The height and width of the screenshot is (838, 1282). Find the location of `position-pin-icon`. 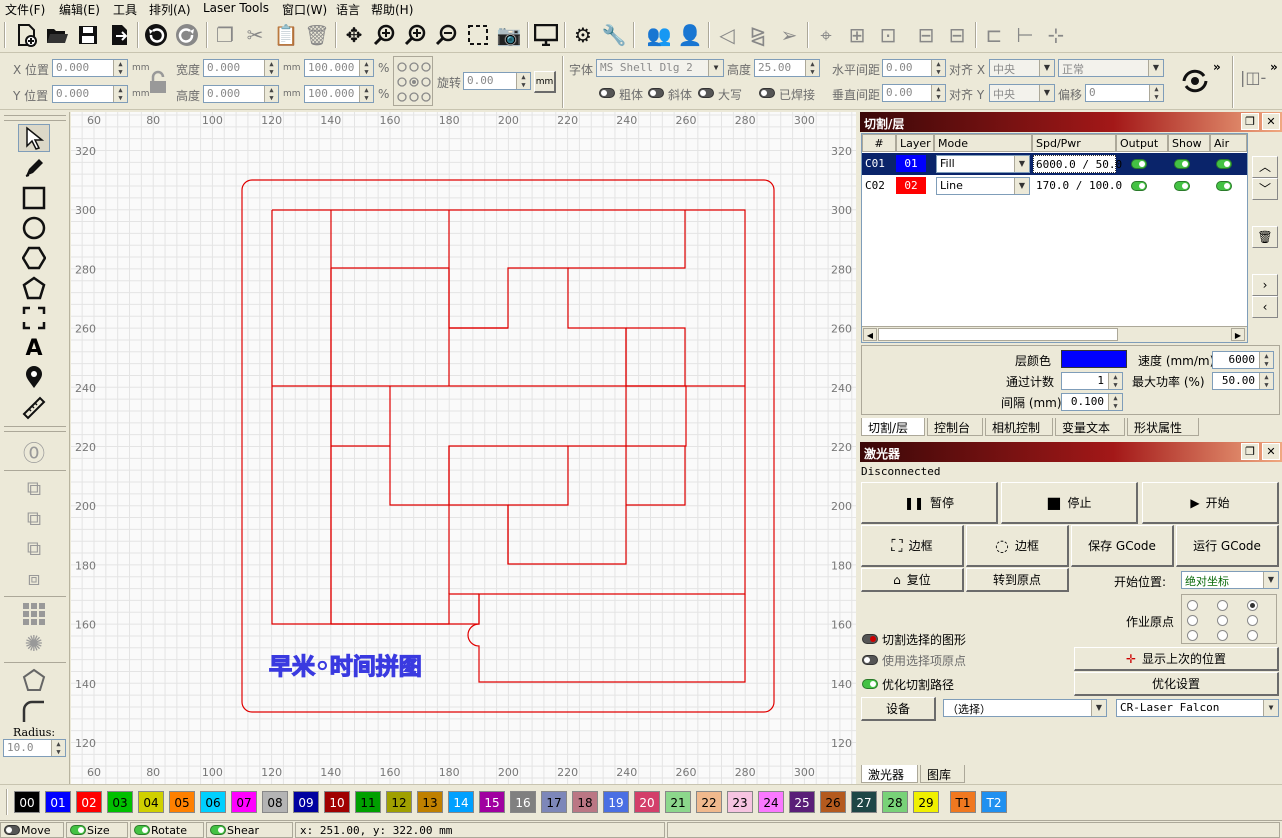

position-pin-icon is located at coordinates (34, 378).